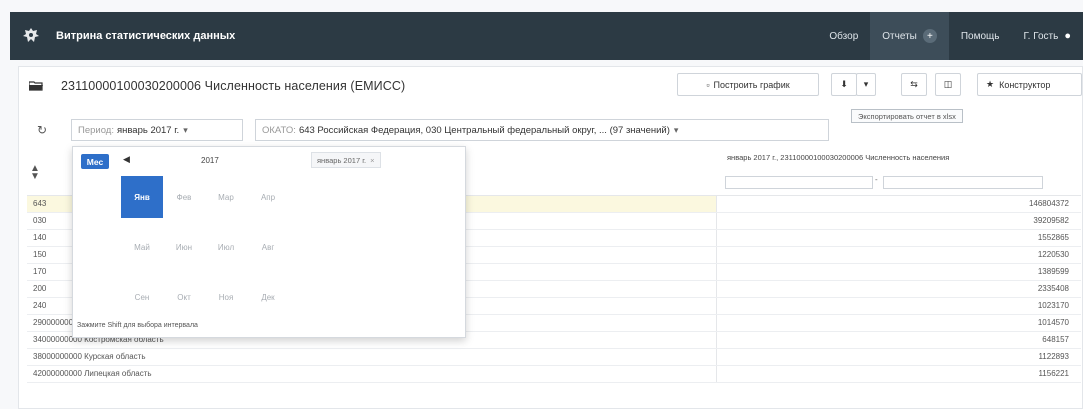 This screenshot has width=1083, height=409. I want to click on nav-user: Г. Гость ●, so click(1047, 36).